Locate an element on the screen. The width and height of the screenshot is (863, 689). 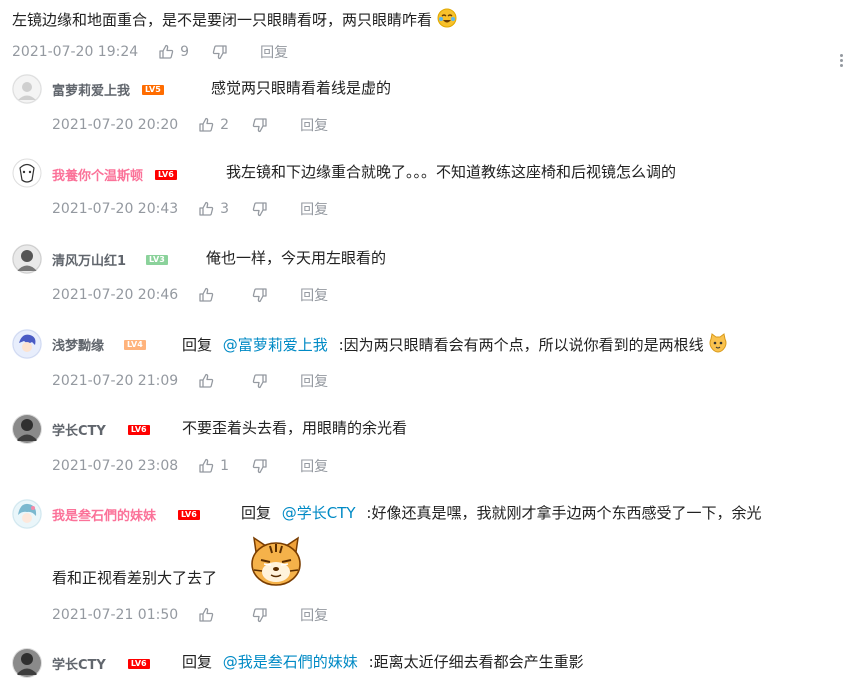
reply-content-row: 回复 @我是叁石們的妹妹 :距离太近仔细去看都会产生重影 is located at coordinates (383, 662).